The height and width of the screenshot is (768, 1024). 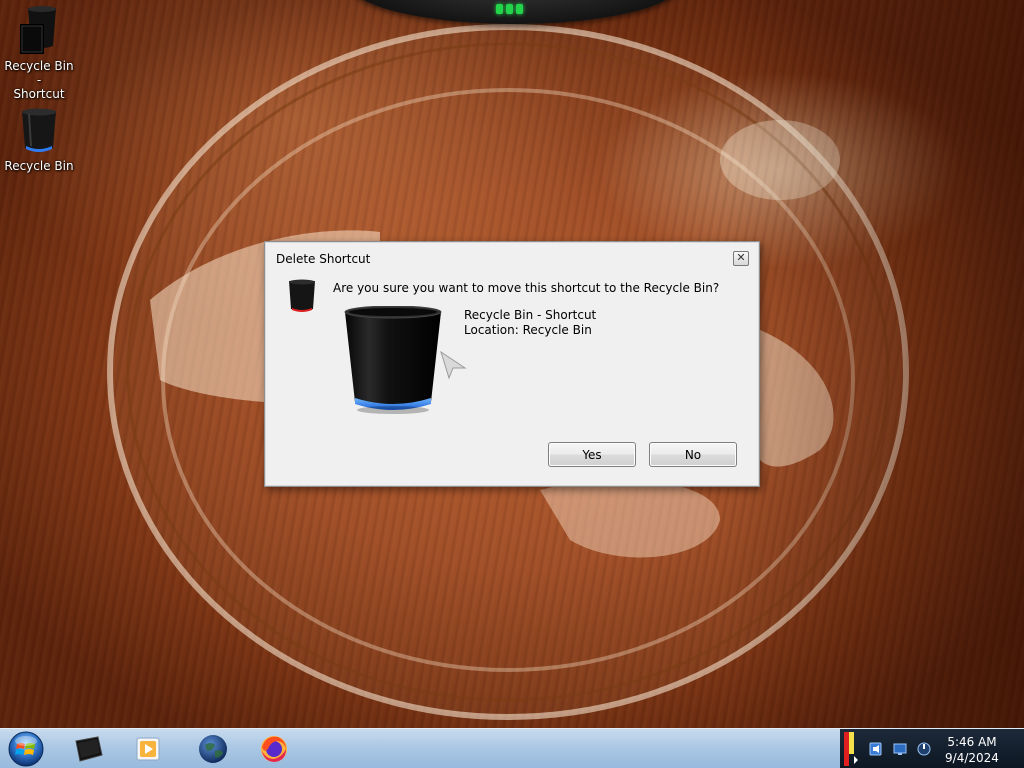 What do you see at coordinates (148, 749) in the screenshot?
I see `media-player-icon` at bounding box center [148, 749].